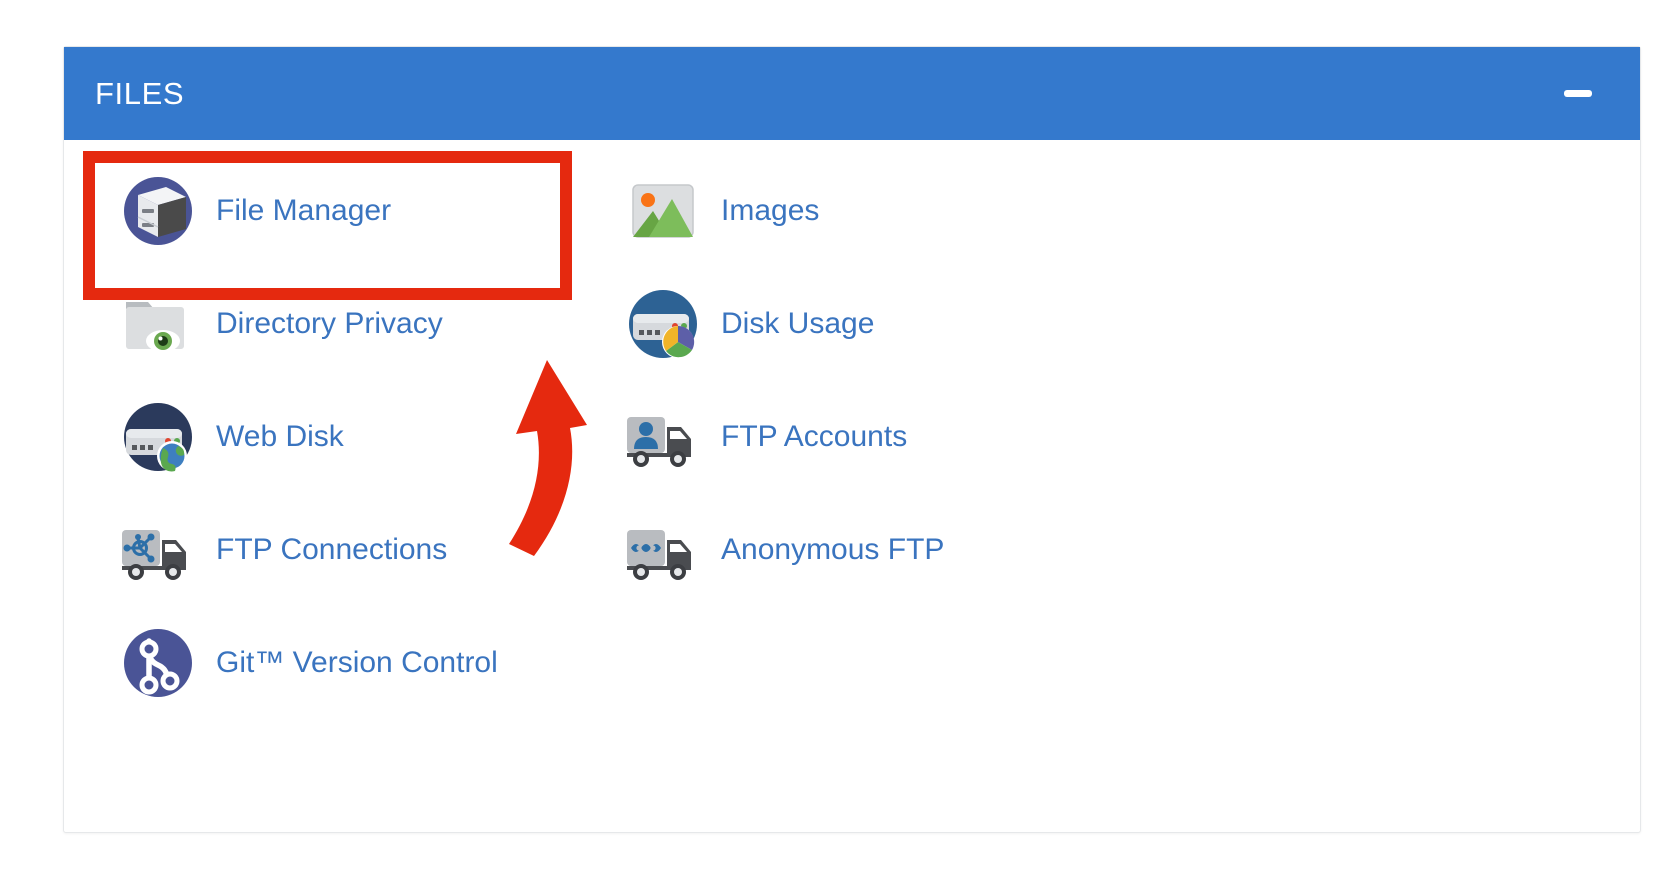 The height and width of the screenshot is (892, 1670). I want to click on minimize-button, so click(1578, 94).